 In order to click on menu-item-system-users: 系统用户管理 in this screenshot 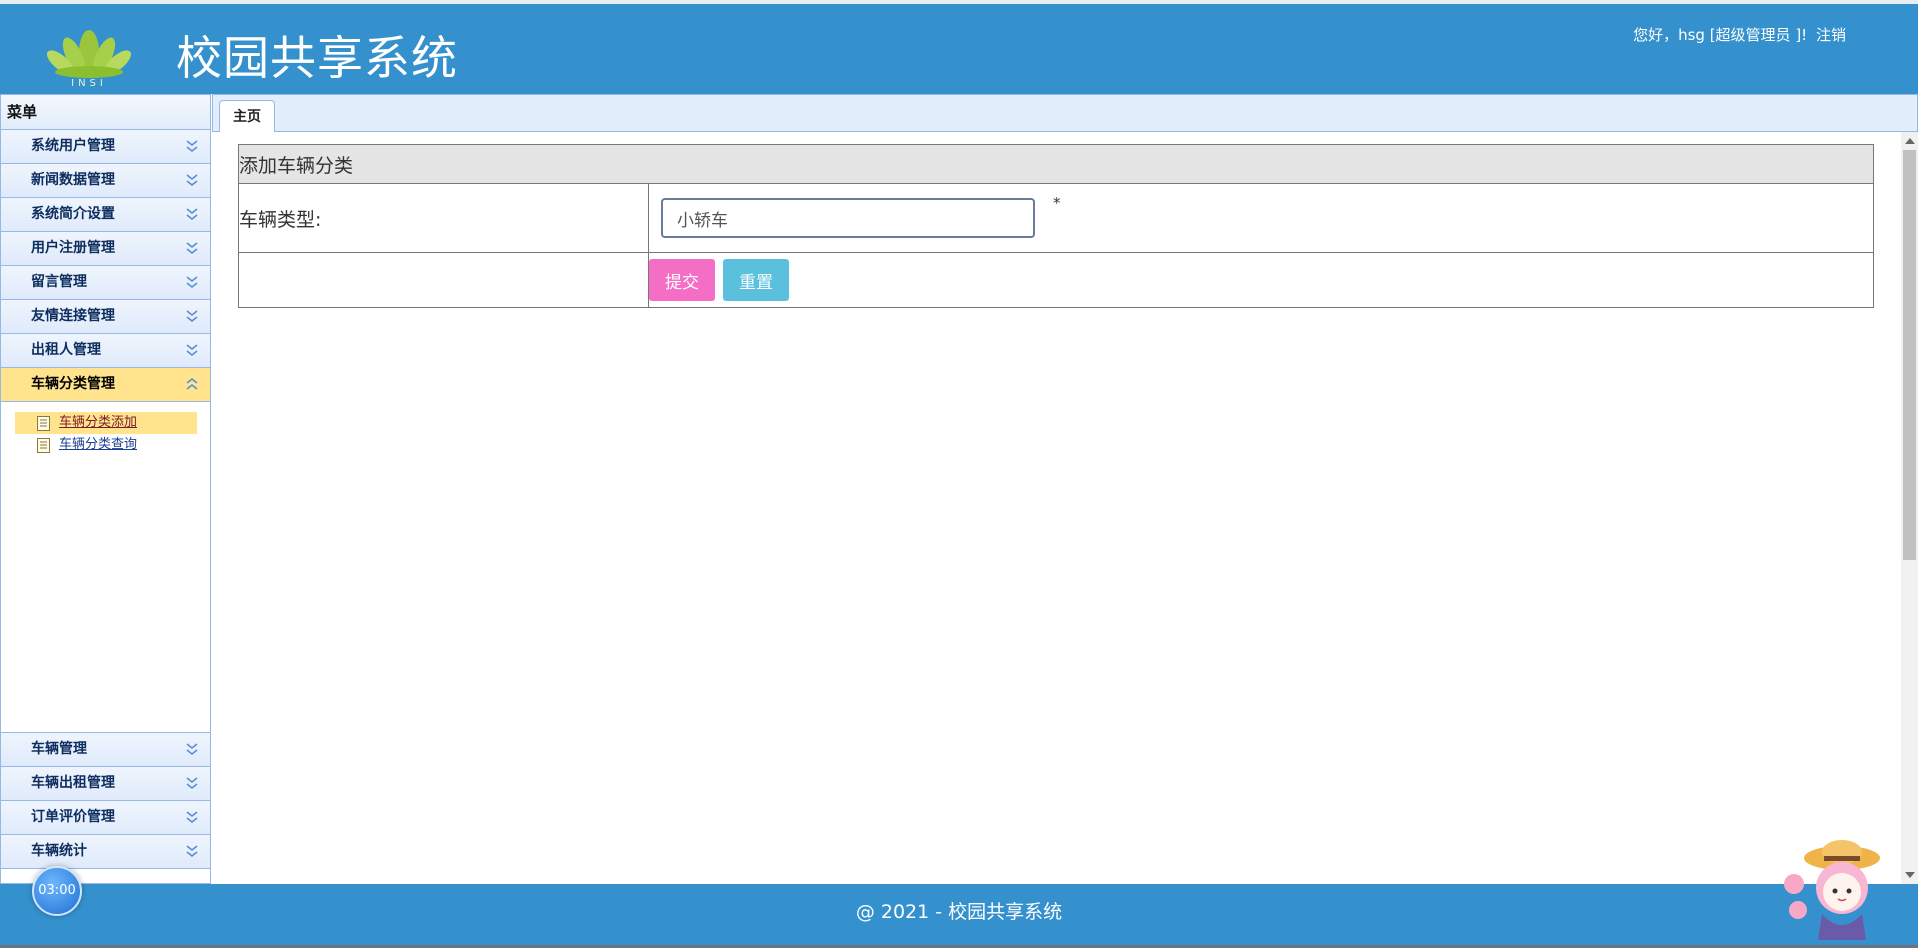, I will do `click(105, 147)`.